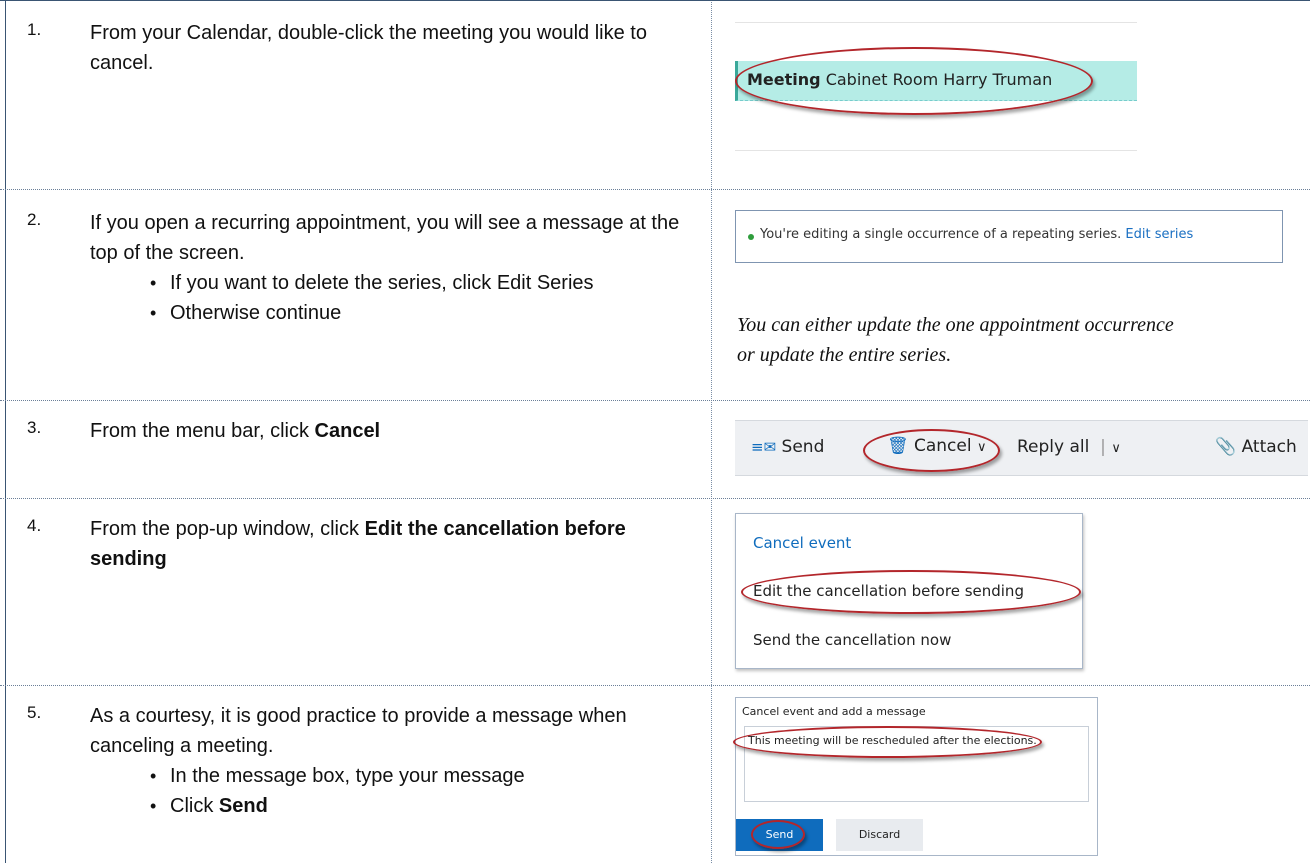 The height and width of the screenshot is (863, 1310). Describe the element at coordinates (415, 313) in the screenshot. I see `bullet-item: Otherwise continue` at that location.